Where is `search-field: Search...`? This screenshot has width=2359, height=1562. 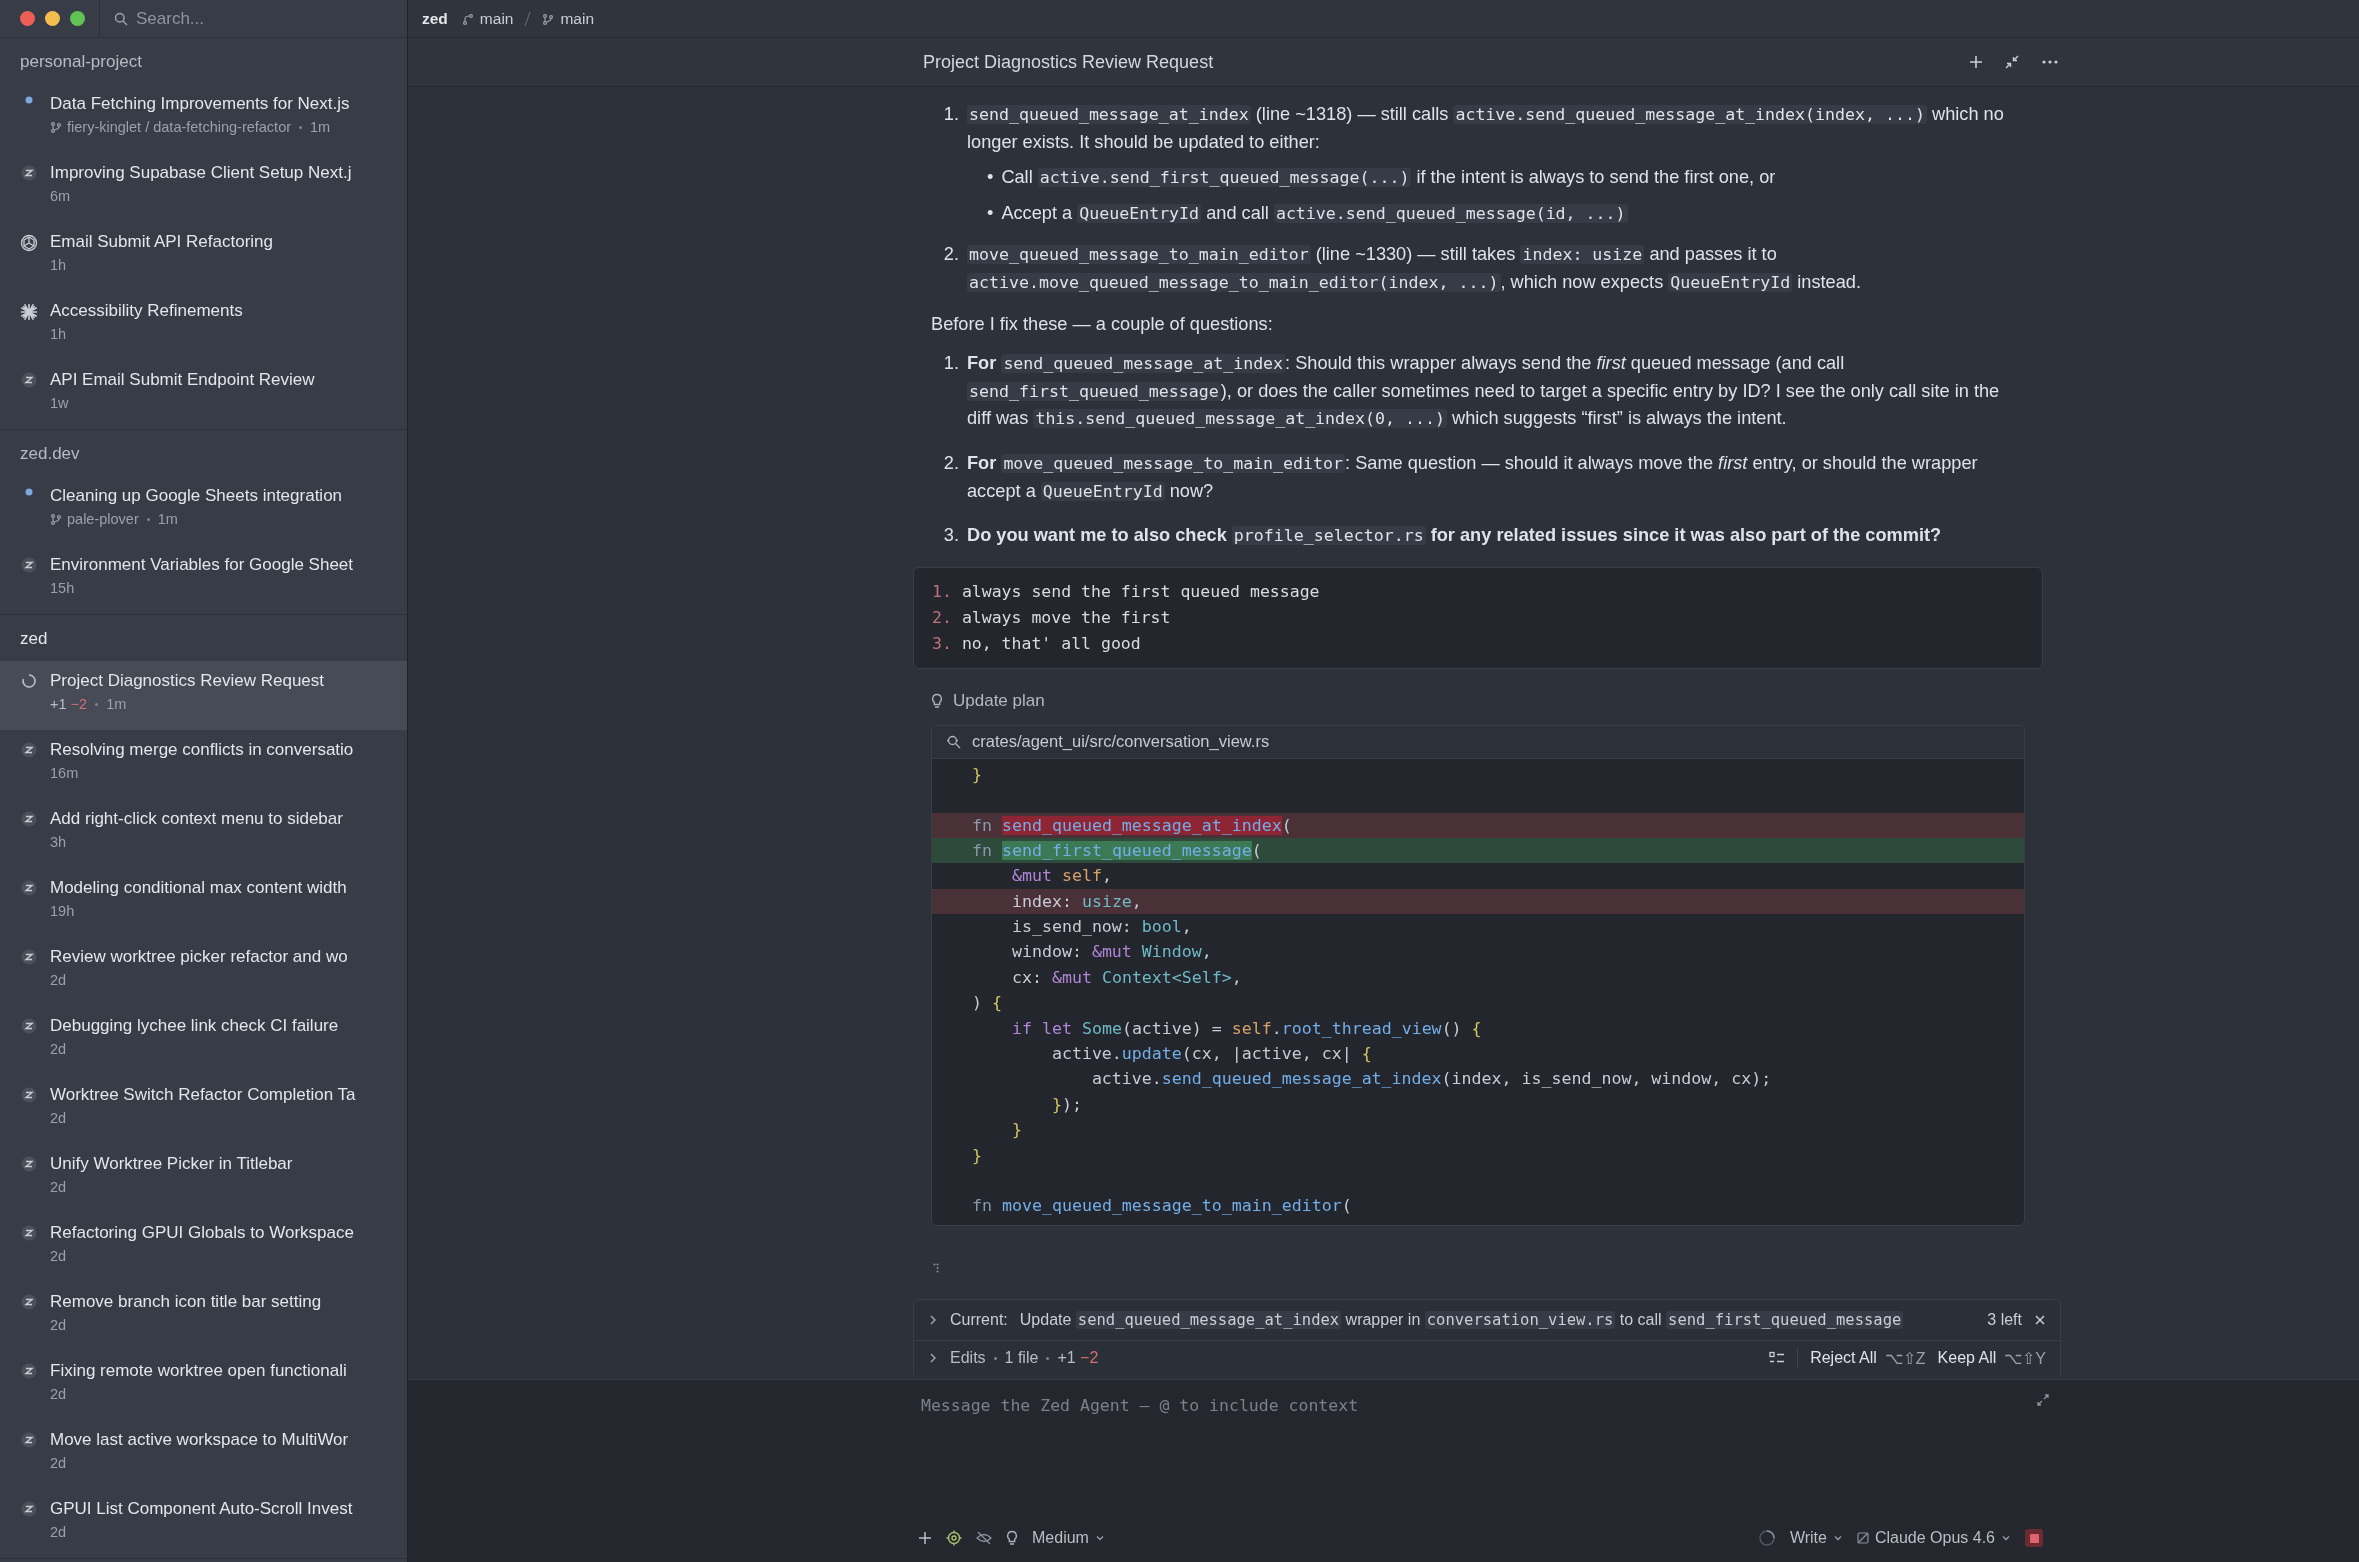 search-field: Search... is located at coordinates (246, 18).